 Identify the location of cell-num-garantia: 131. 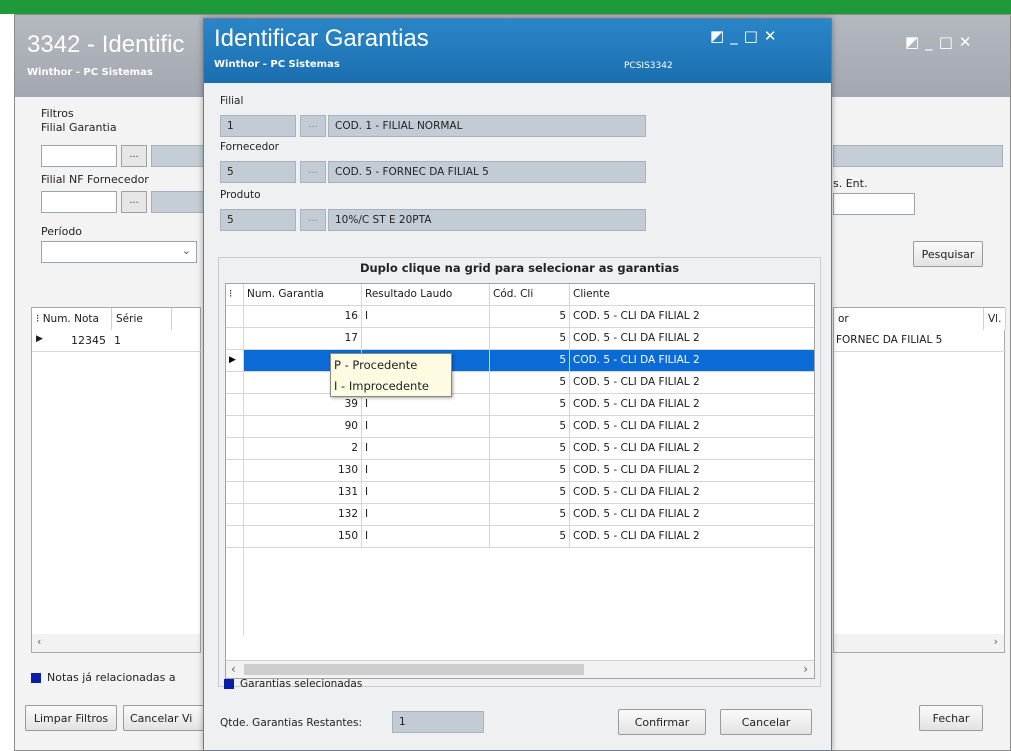
(303, 493).